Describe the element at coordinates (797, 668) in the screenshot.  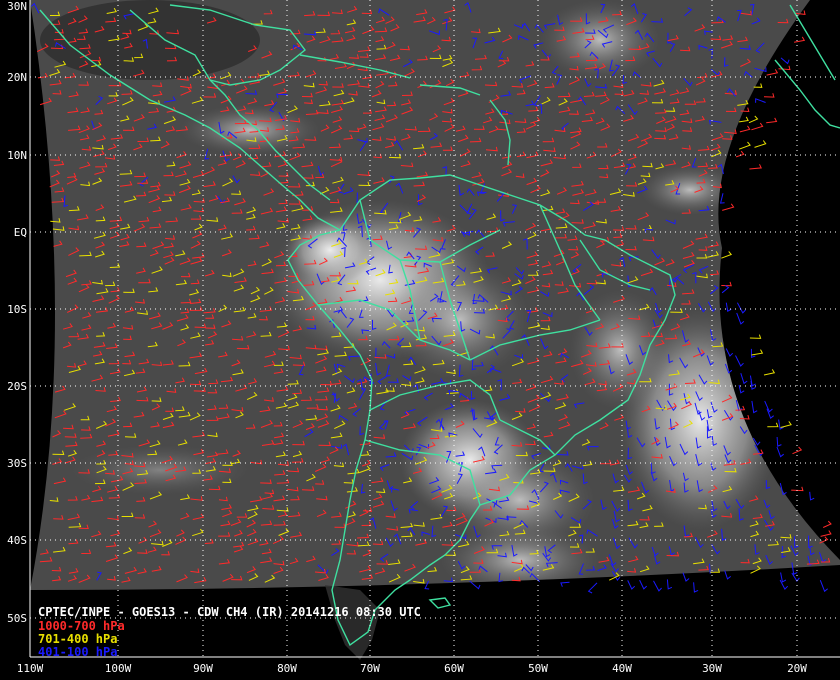
I see `lon-label: 20W` at that location.